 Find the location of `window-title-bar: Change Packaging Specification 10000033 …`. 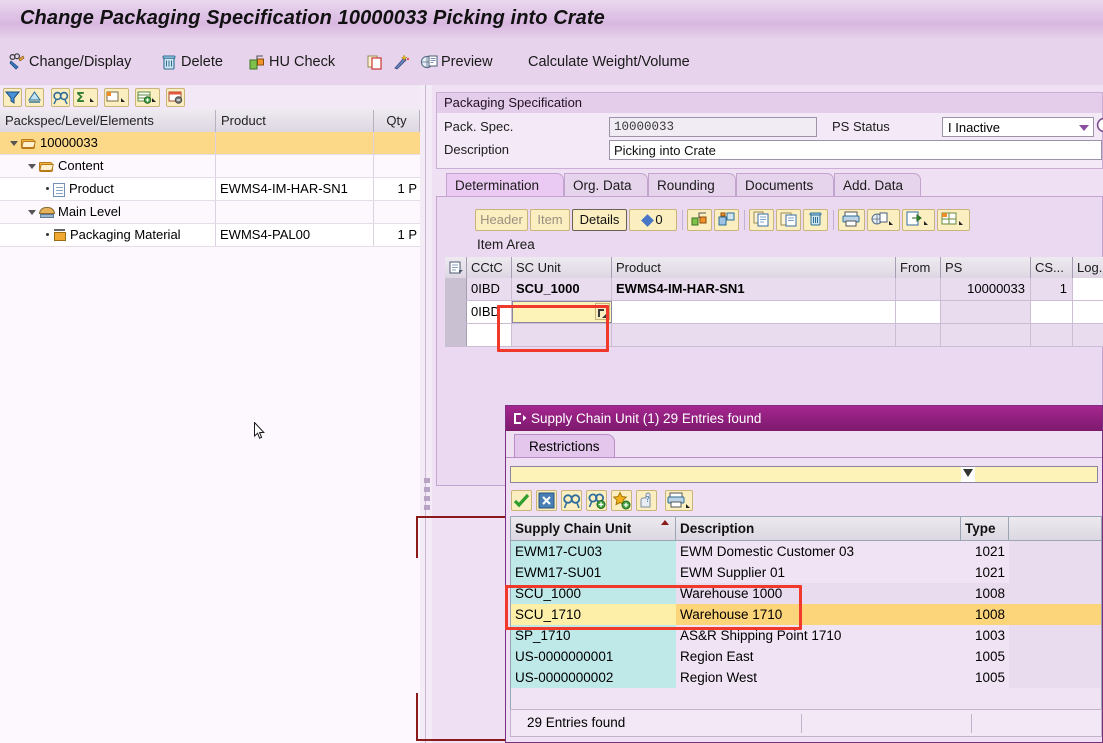

window-title-bar: Change Packaging Specification 10000033 … is located at coordinates (551, 20).